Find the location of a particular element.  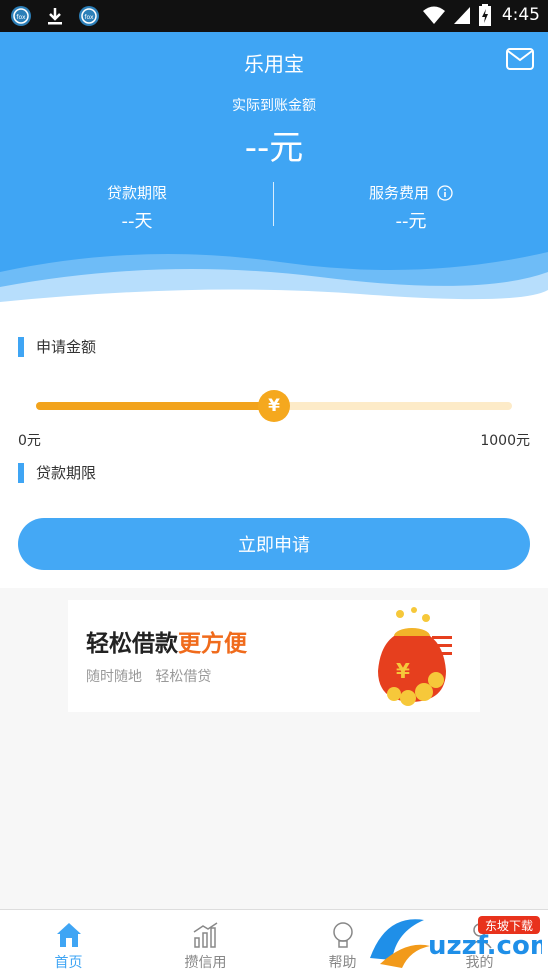

apply-now-button: 立即申请 is located at coordinates (274, 544).